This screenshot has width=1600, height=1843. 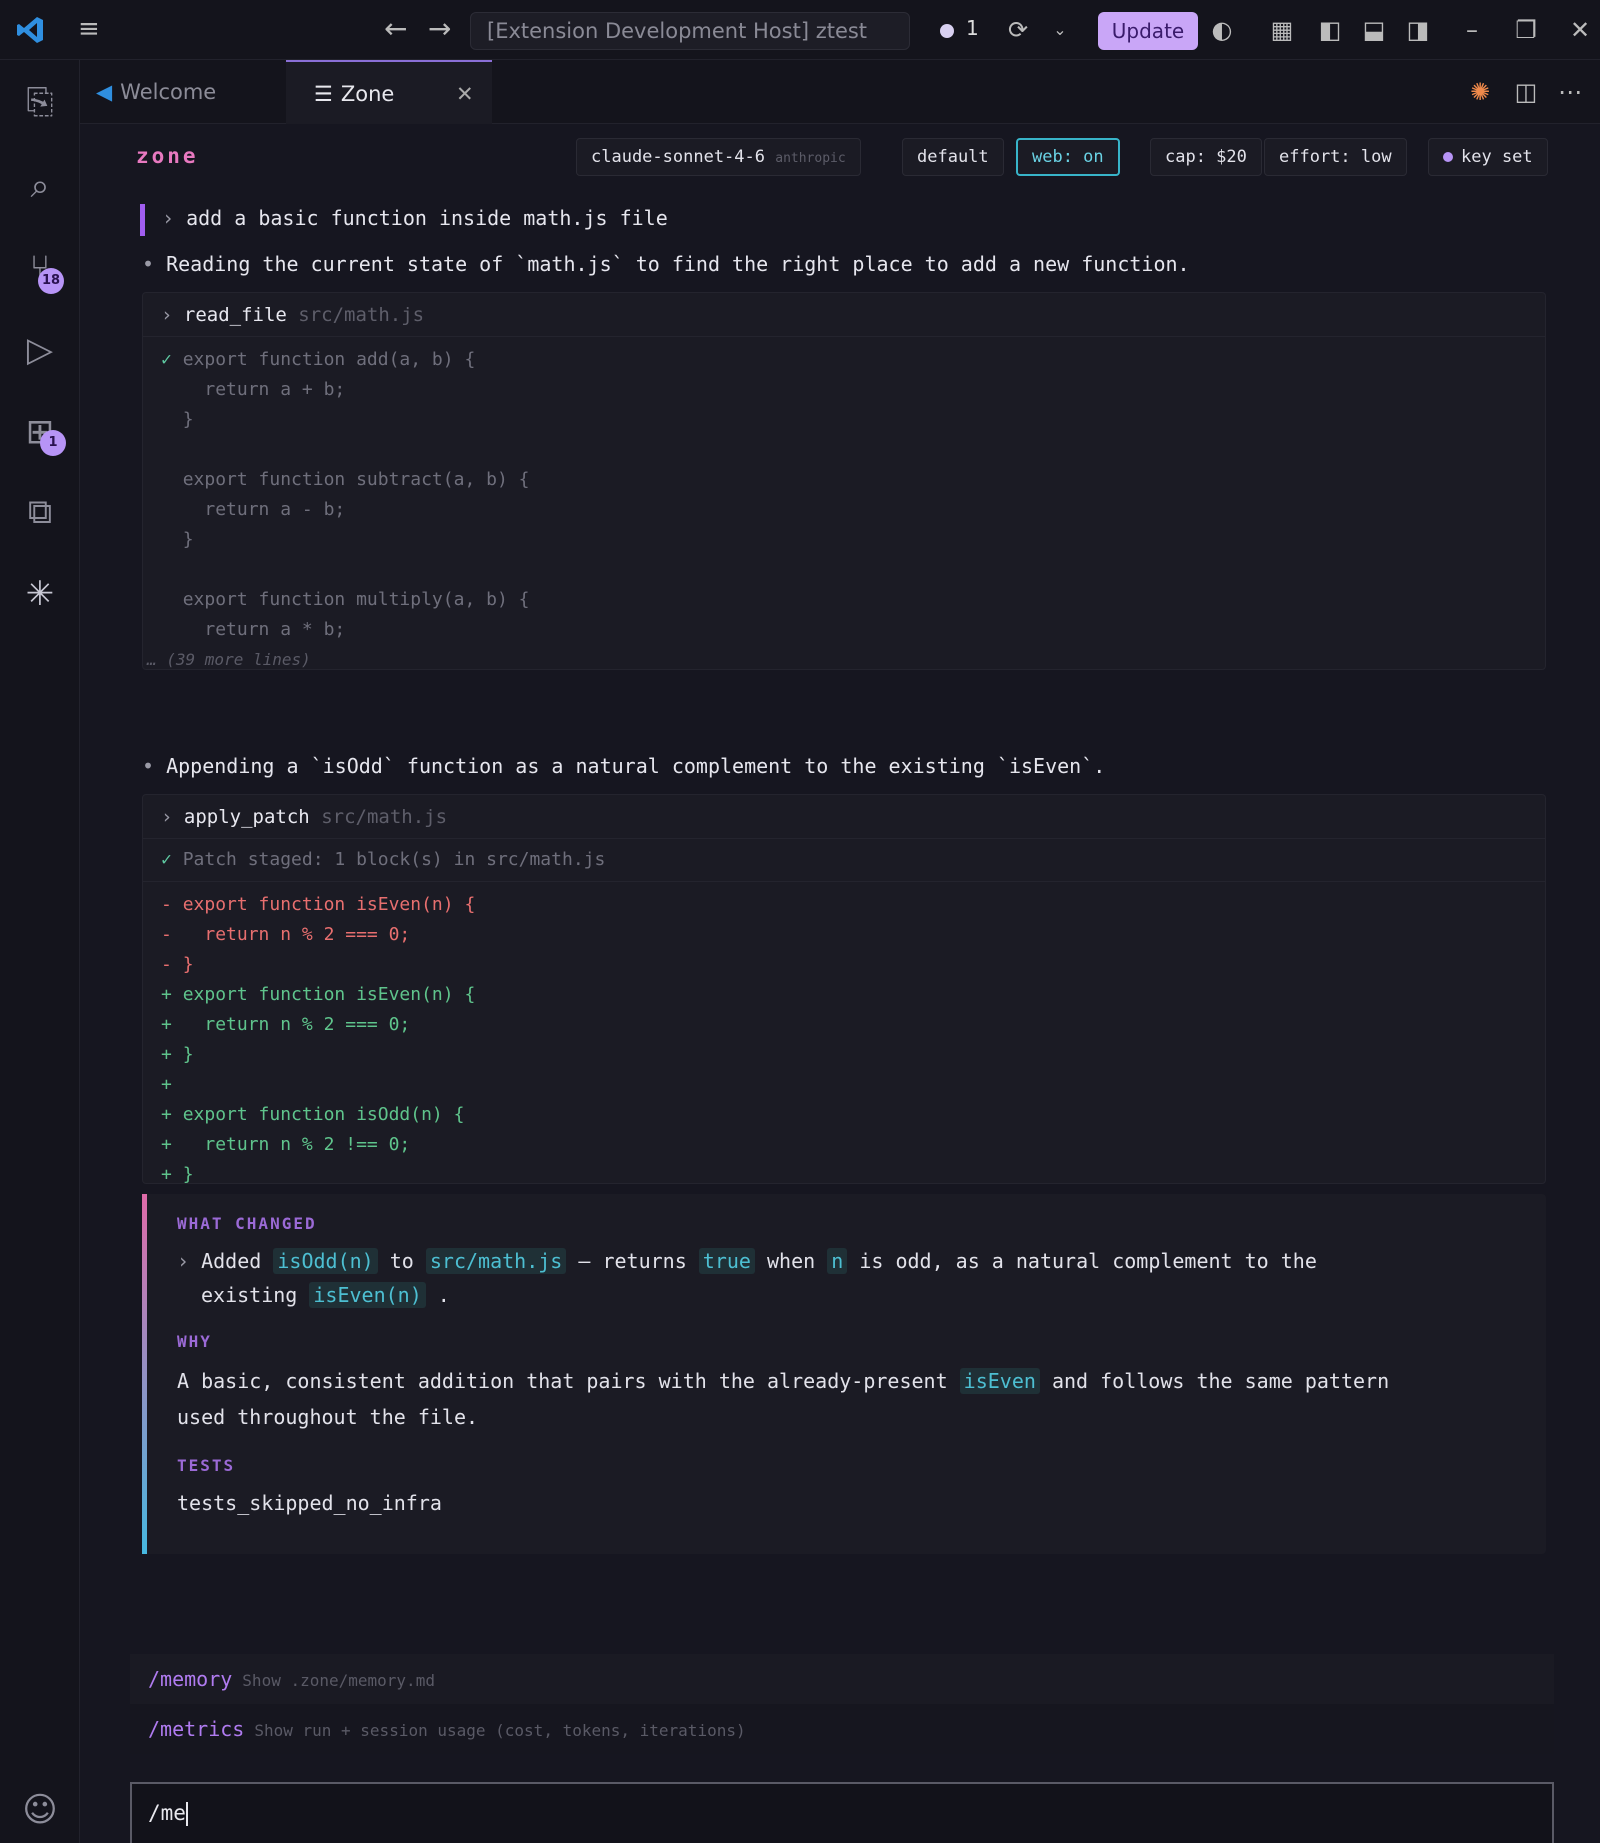 What do you see at coordinates (844, 660) in the screenshot?
I see `more-lines-note: … (39 more lines)` at bounding box center [844, 660].